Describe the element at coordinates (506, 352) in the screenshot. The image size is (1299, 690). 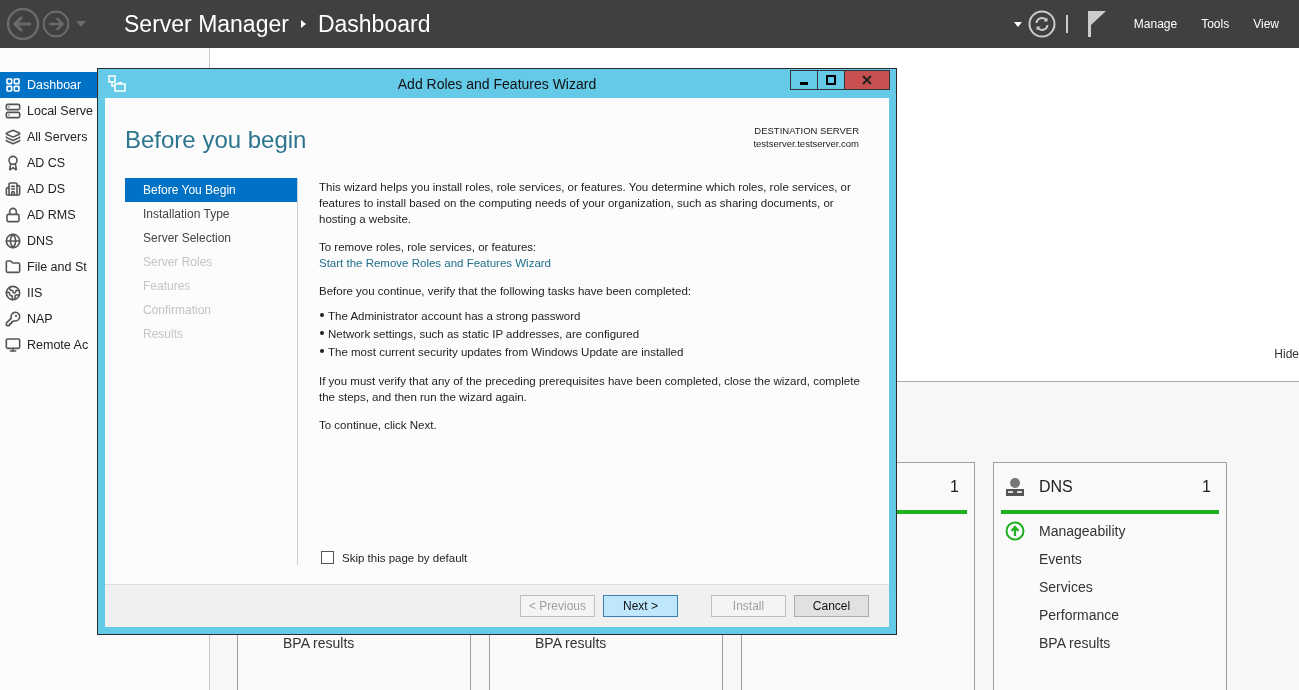
I see `bullet-text: The most current security updates from Windows Update are installed` at that location.